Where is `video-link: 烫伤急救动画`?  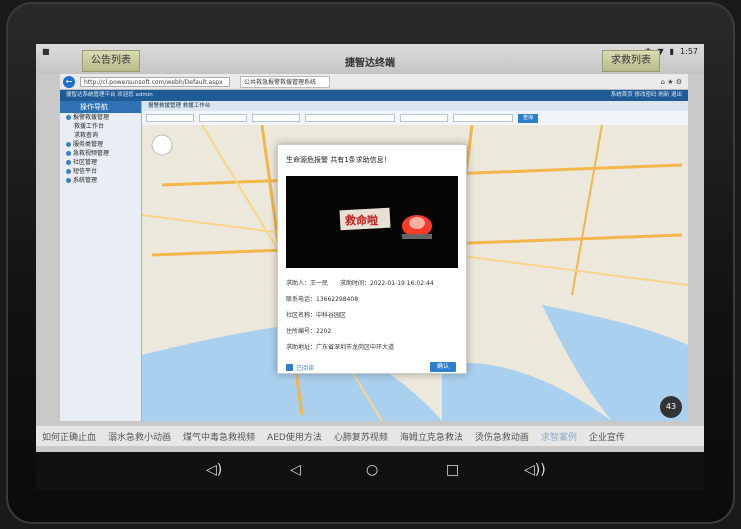
video-link: 烫伤急救动画 is located at coordinates (502, 436).